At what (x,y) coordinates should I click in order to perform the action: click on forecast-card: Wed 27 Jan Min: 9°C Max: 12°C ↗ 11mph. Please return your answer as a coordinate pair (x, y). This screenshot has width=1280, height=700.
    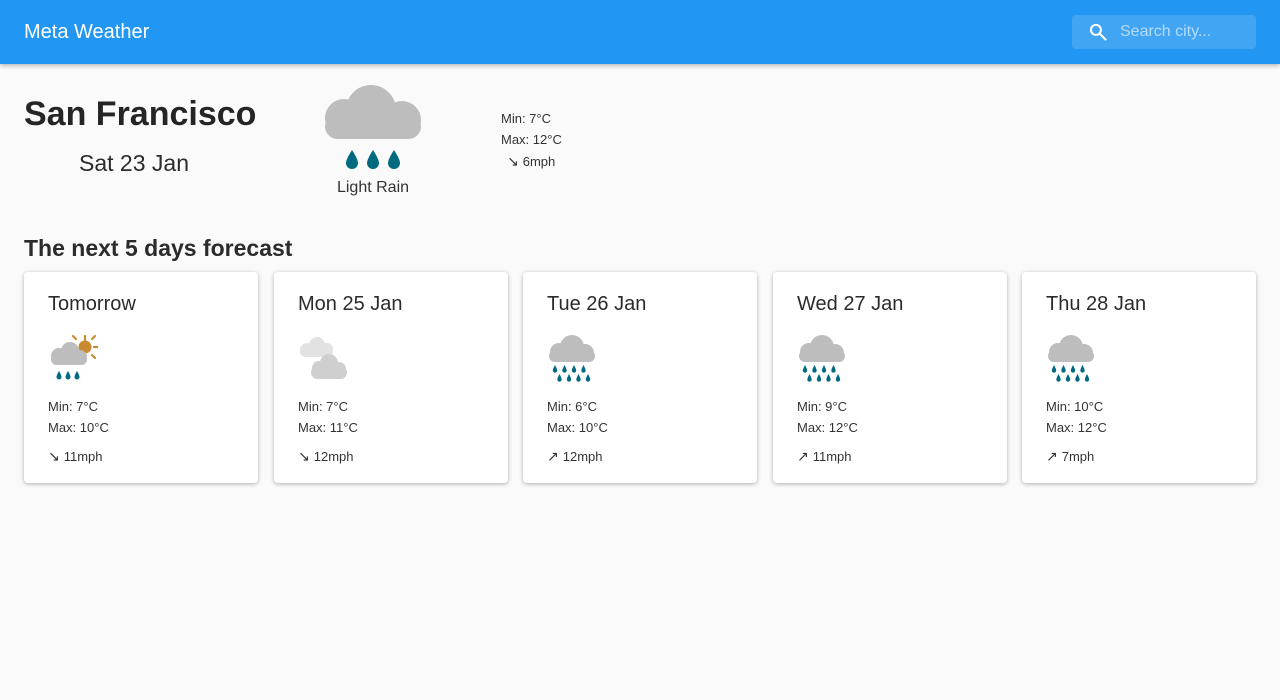
    Looking at the image, I should click on (890, 377).